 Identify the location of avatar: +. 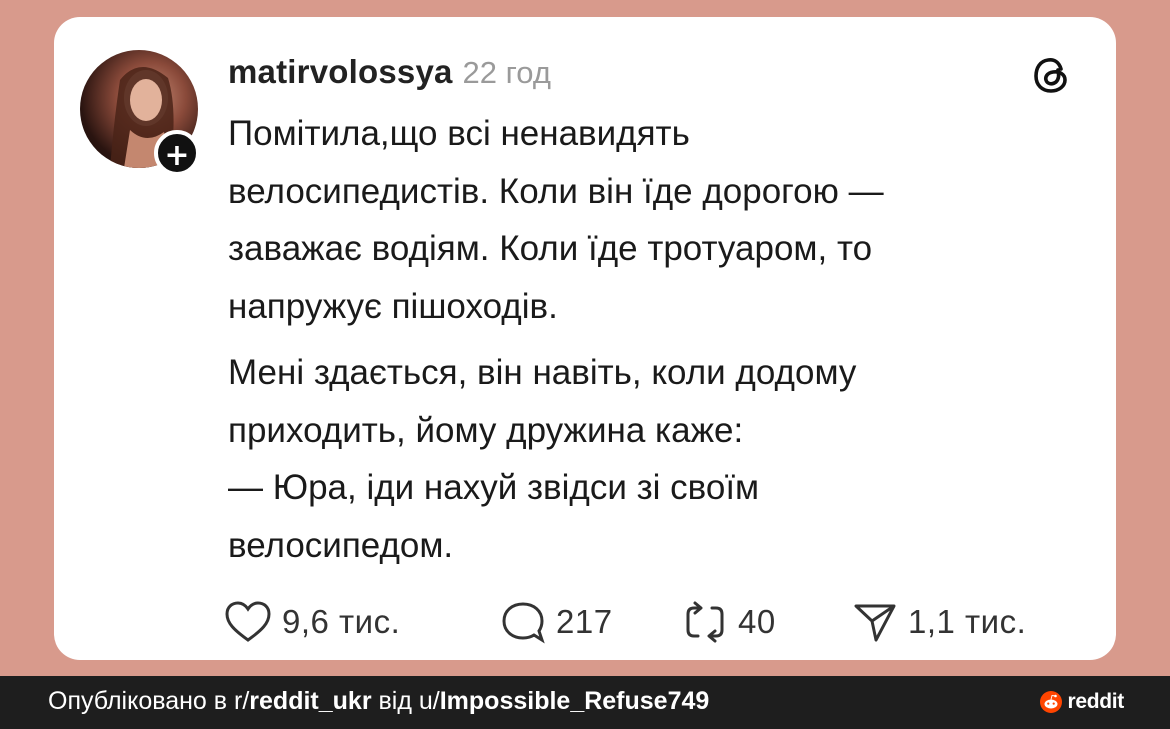
(141, 113).